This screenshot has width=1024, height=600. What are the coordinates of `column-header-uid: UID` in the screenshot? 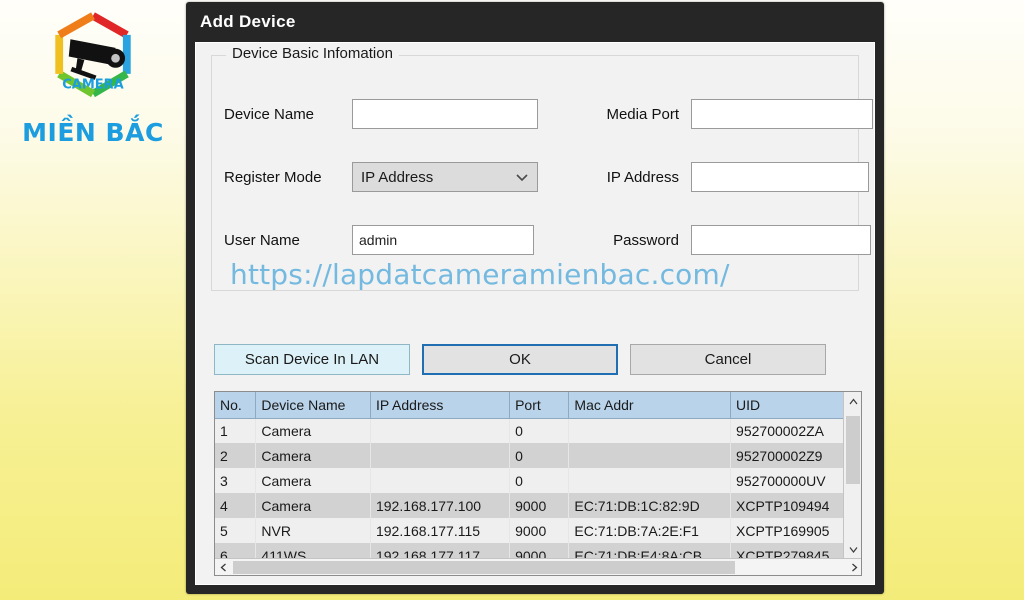 It's located at (795, 405).